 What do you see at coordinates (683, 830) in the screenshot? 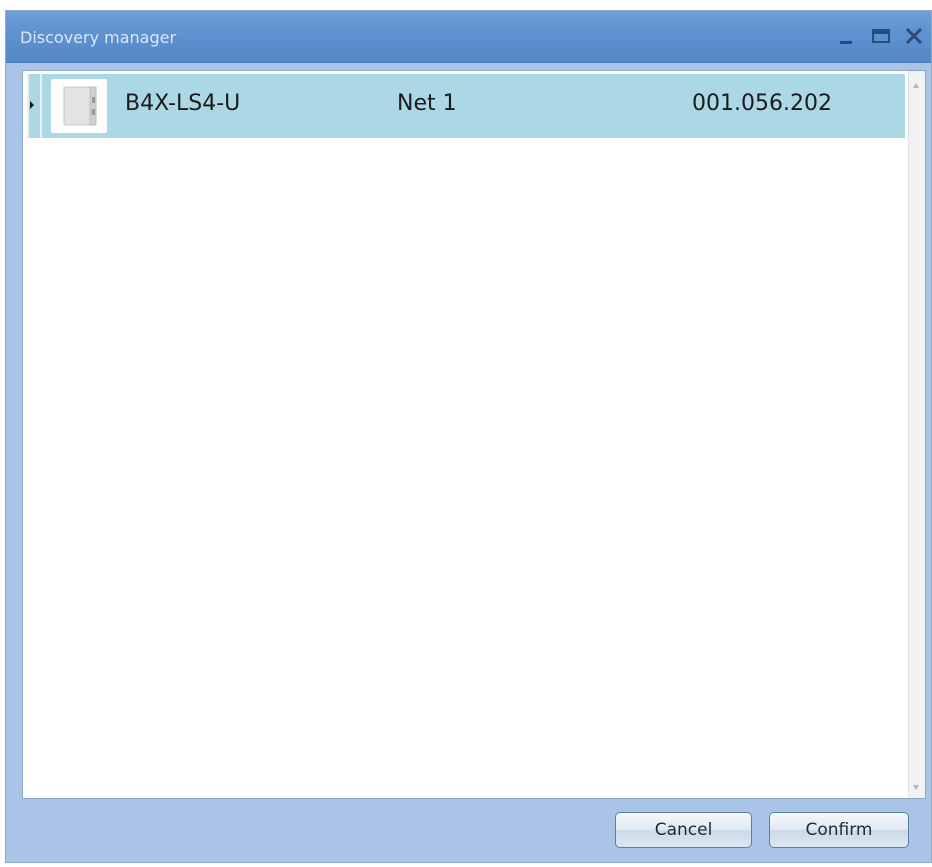
I see `cancel-button: Cancel` at bounding box center [683, 830].